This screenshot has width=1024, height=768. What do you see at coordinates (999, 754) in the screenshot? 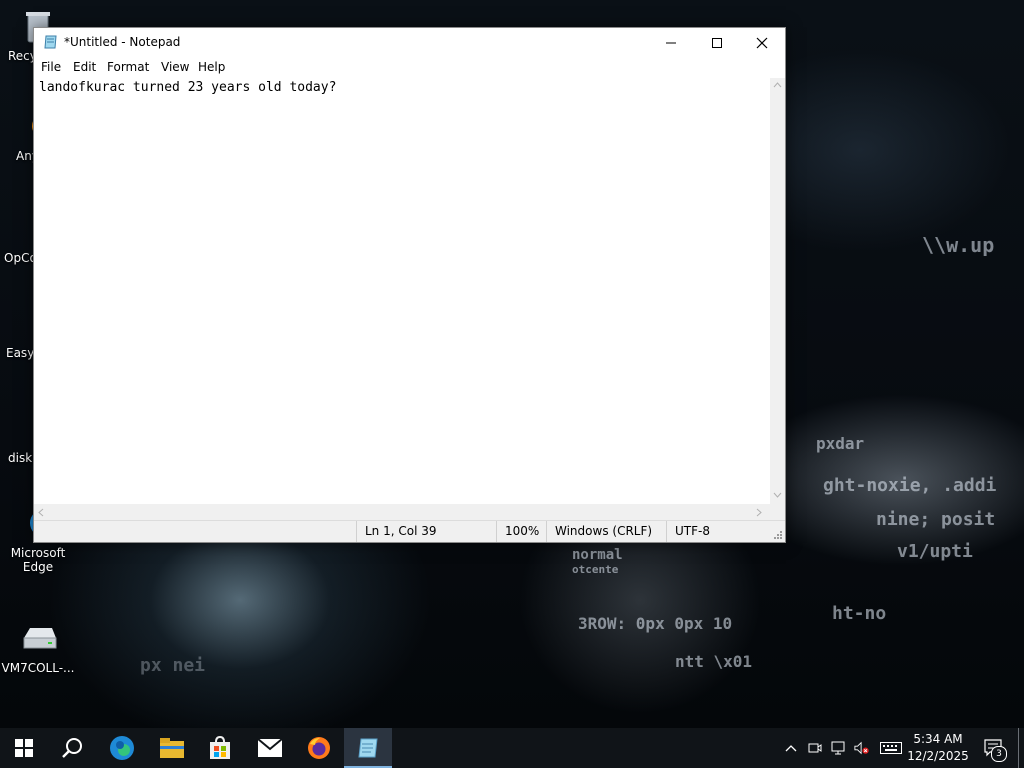
I see `notification-count-badge: 3` at bounding box center [999, 754].